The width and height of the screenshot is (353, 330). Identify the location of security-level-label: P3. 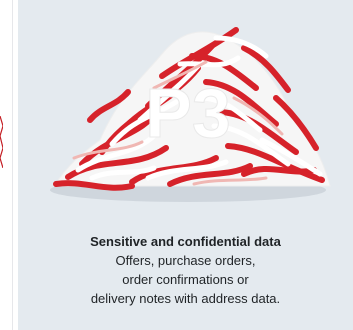
(188, 113).